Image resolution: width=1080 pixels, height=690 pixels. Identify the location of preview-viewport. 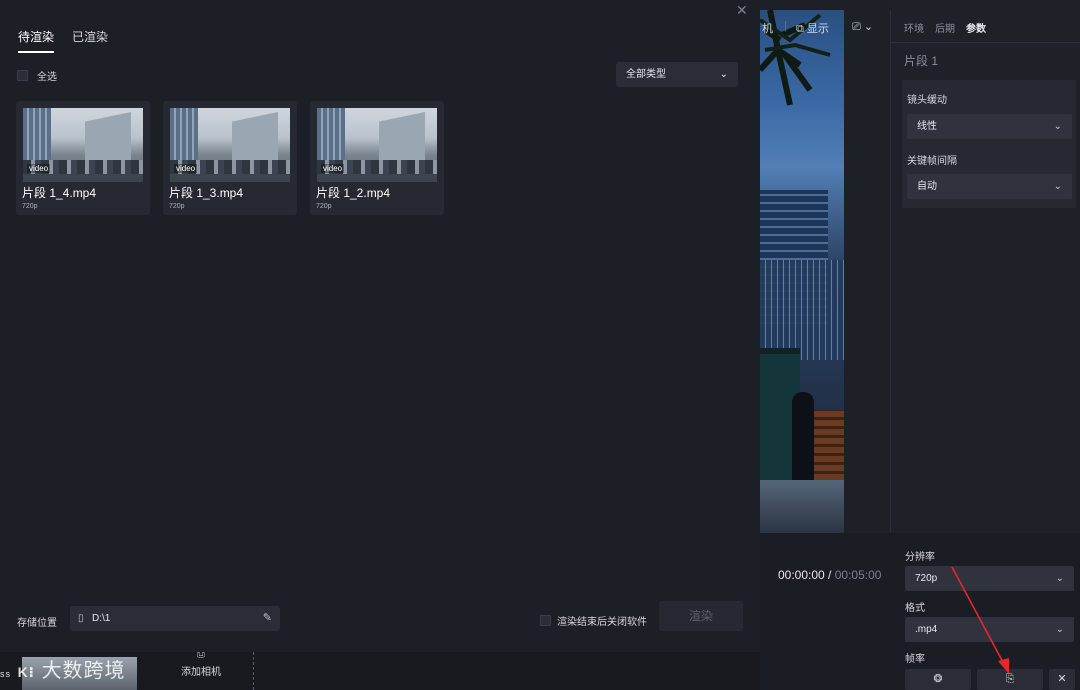
(802, 271).